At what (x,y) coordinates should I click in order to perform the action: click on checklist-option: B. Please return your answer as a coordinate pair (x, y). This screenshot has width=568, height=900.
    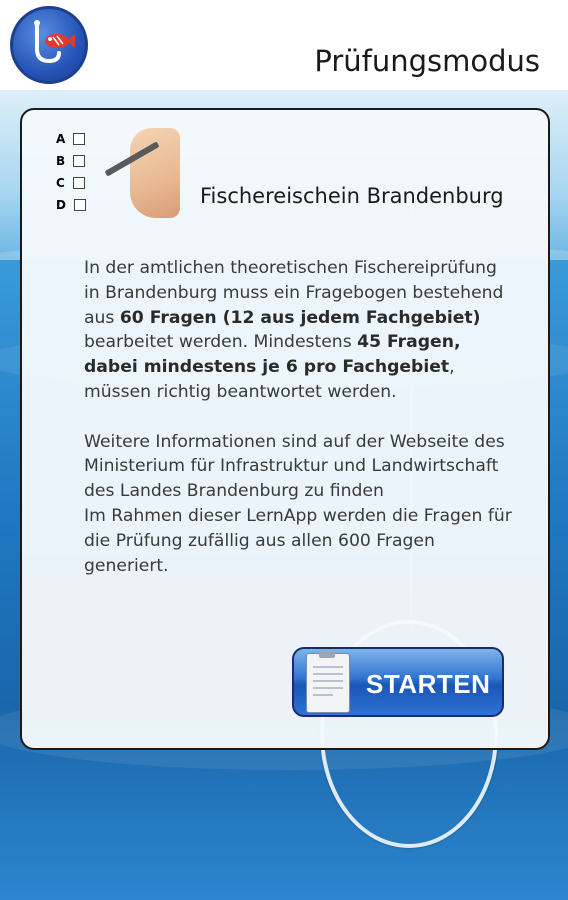
    Looking at the image, I should click on (71, 161).